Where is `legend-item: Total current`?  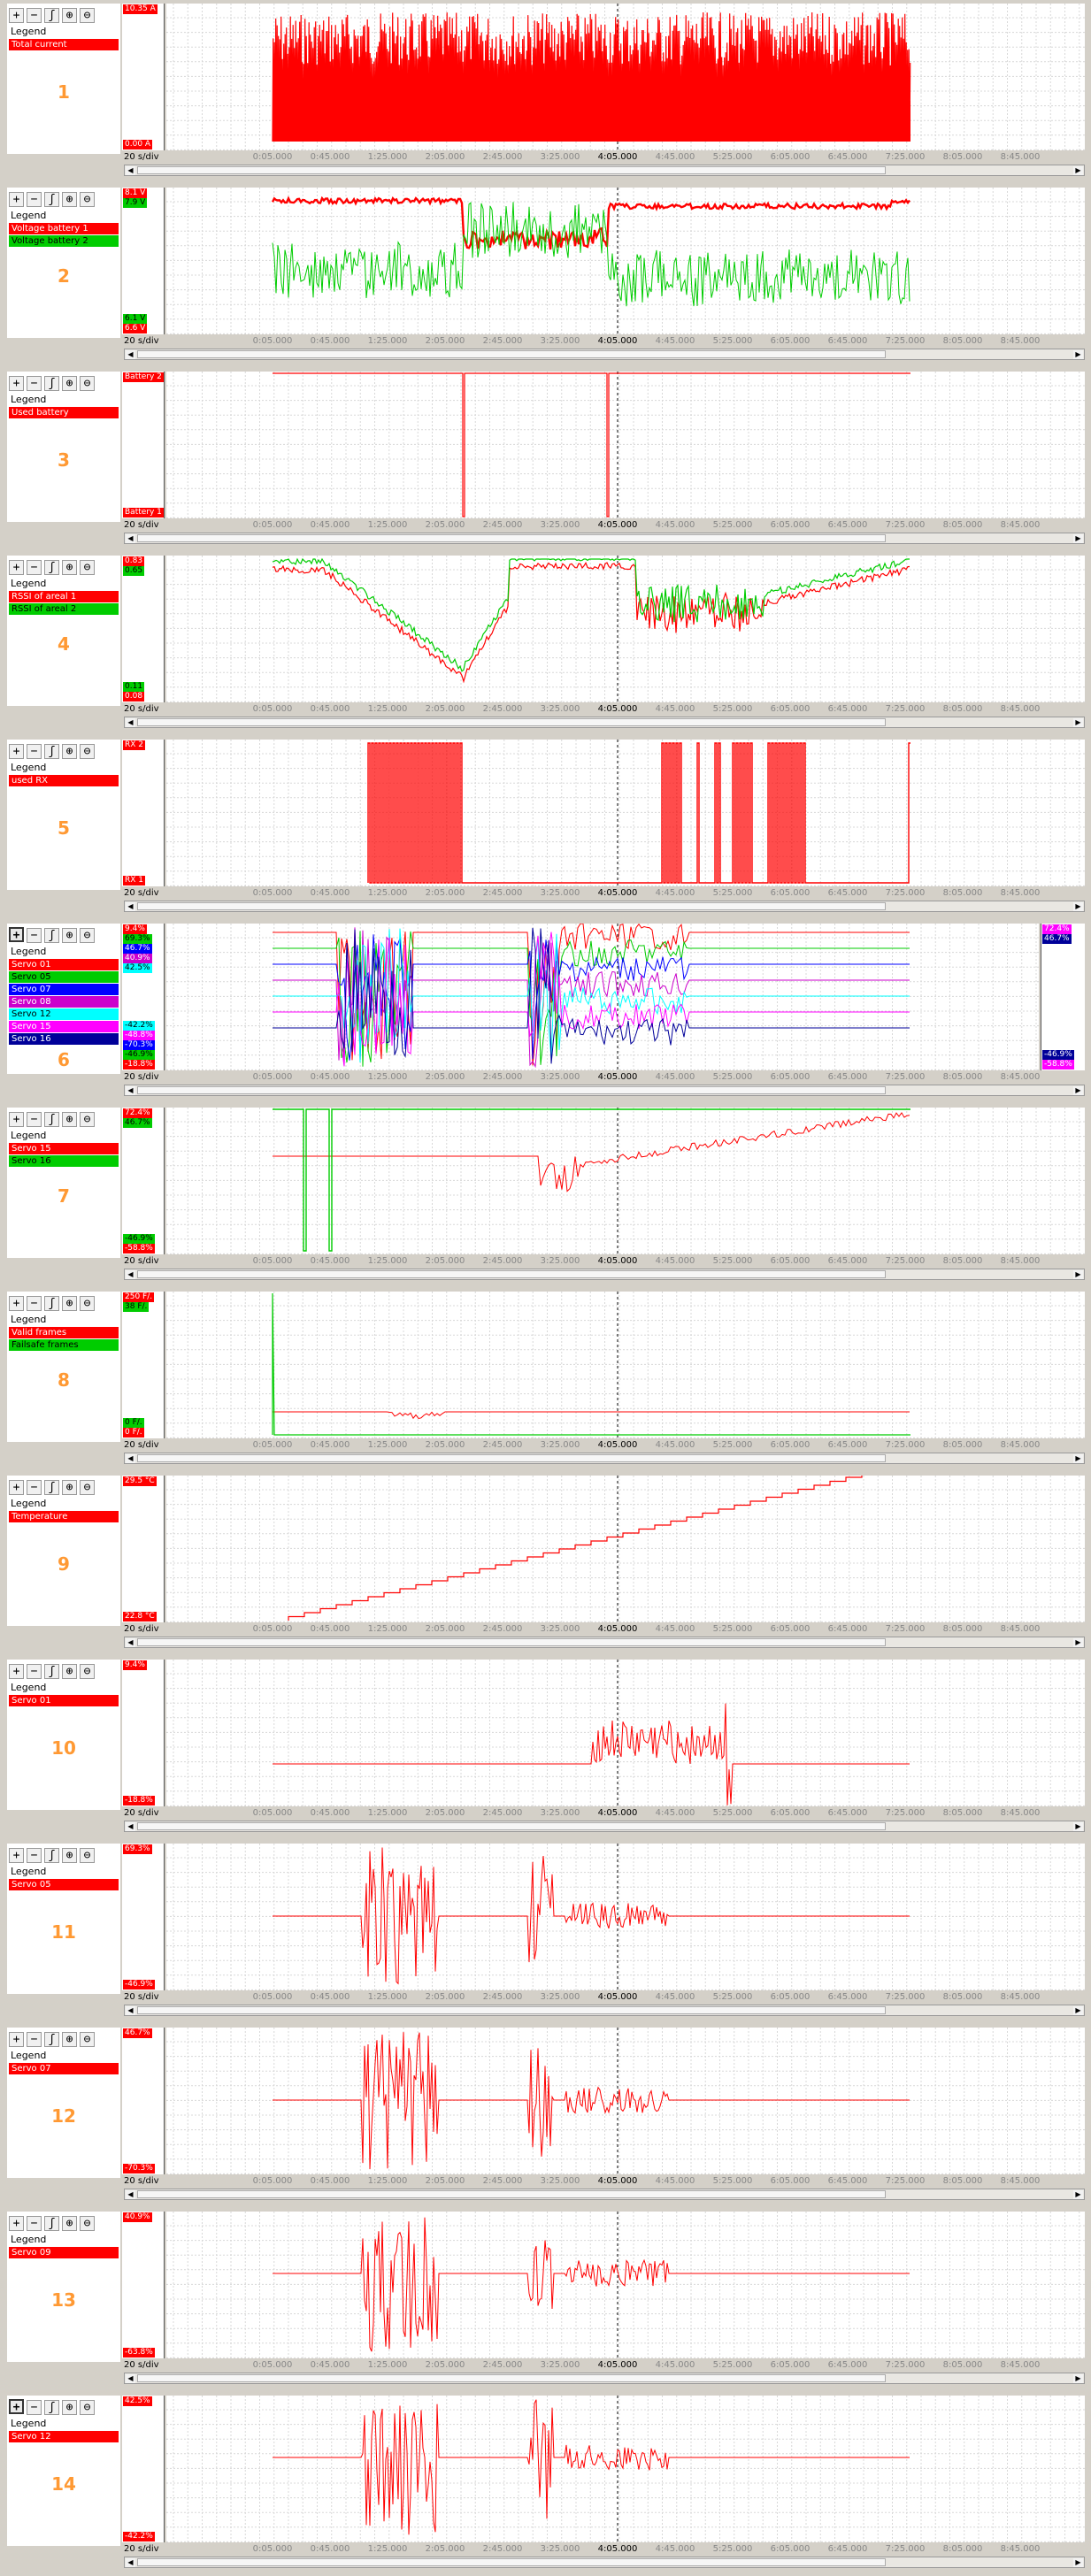 legend-item: Total current is located at coordinates (64, 44).